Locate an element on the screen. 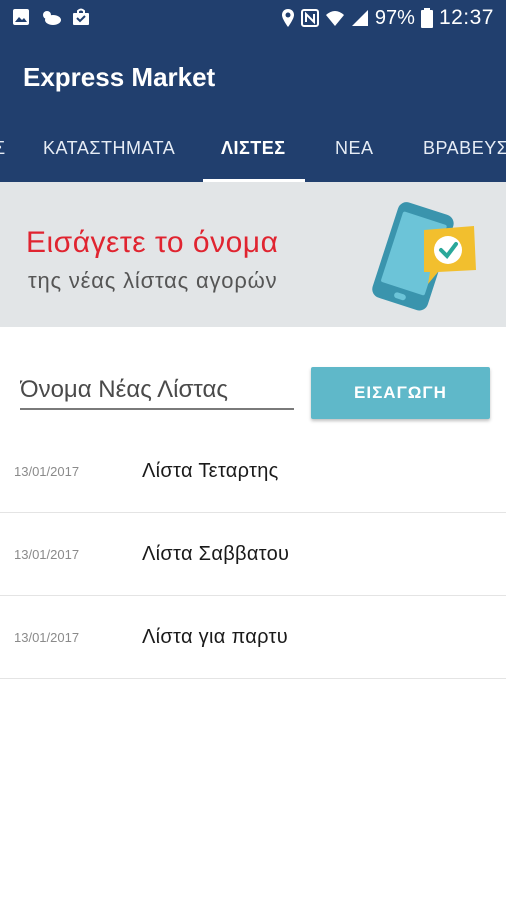 This screenshot has height=900, width=506. list-item: 13/01/2017 Λίστα Σαββατου is located at coordinates (253, 554).